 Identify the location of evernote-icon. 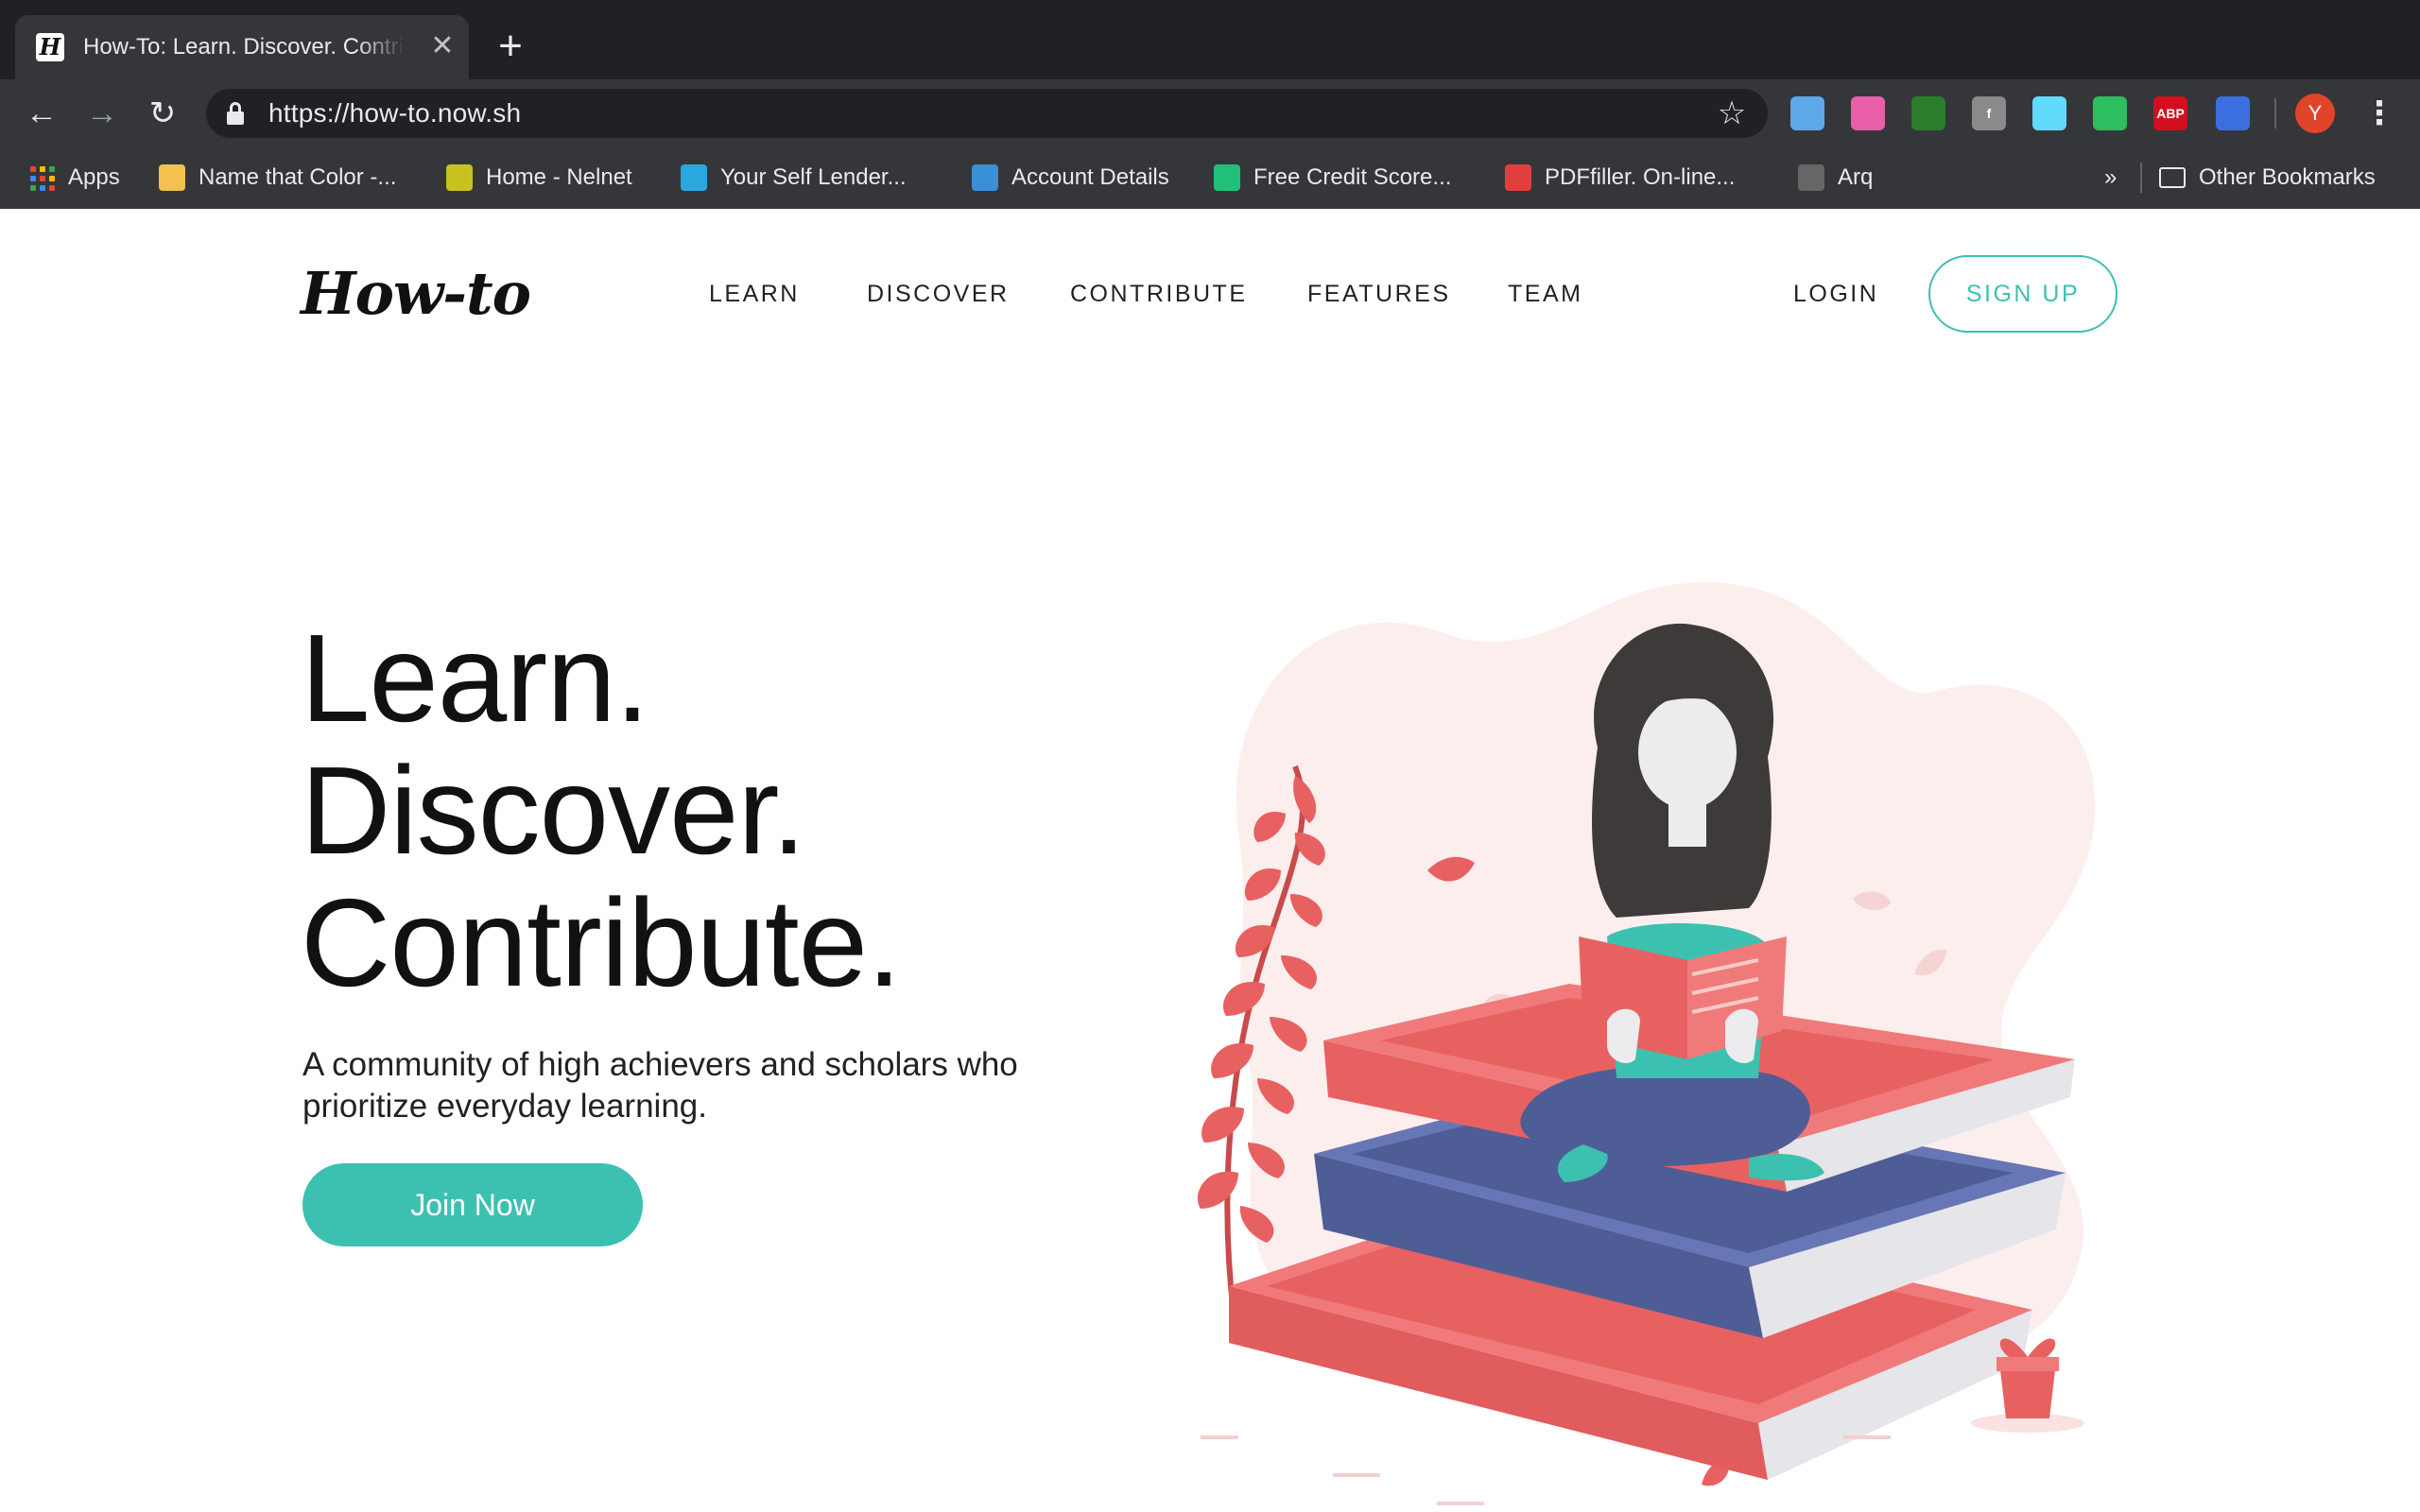
(2110, 113).